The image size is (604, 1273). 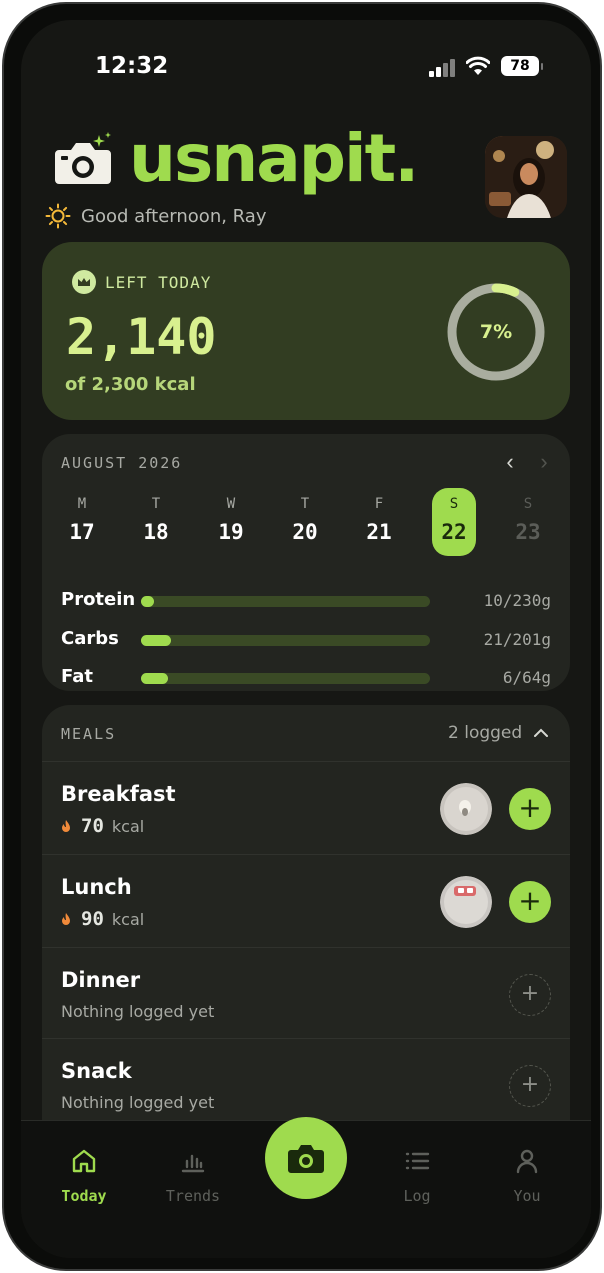 I want to click on chevron-right-icon: ›, so click(x=544, y=462).